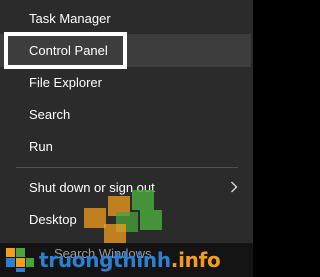 This screenshot has height=277, width=320. Describe the element at coordinates (125, 50) in the screenshot. I see `menu-item-control-panel: Control Panel` at that location.